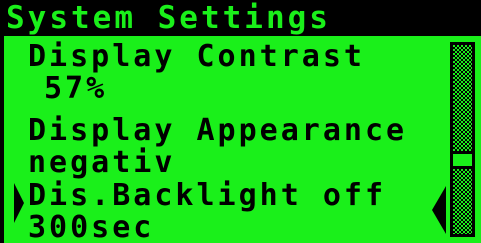  What do you see at coordinates (19, 203) in the screenshot?
I see `selection-left-triangle-icon` at bounding box center [19, 203].